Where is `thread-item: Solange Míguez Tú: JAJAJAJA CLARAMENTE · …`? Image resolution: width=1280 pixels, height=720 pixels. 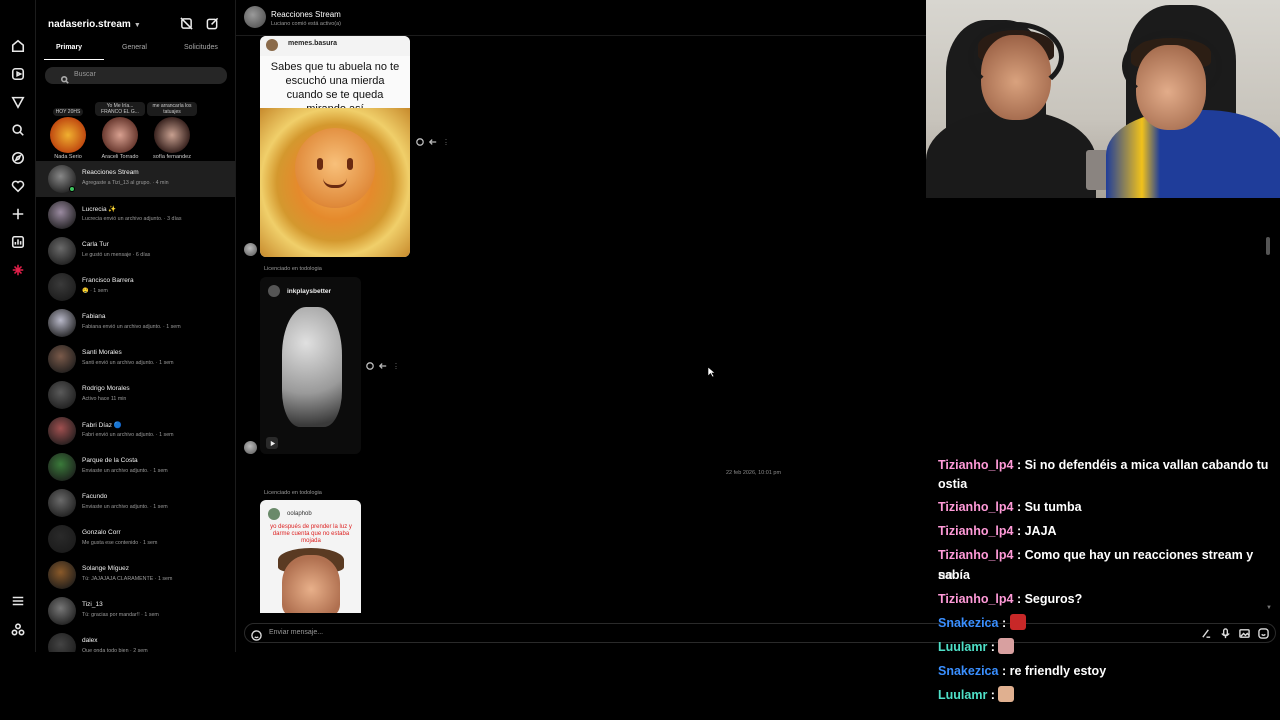 thread-item: Solange Míguez Tú: JAJAJAJA CLARAMENTE · … is located at coordinates (135, 575).